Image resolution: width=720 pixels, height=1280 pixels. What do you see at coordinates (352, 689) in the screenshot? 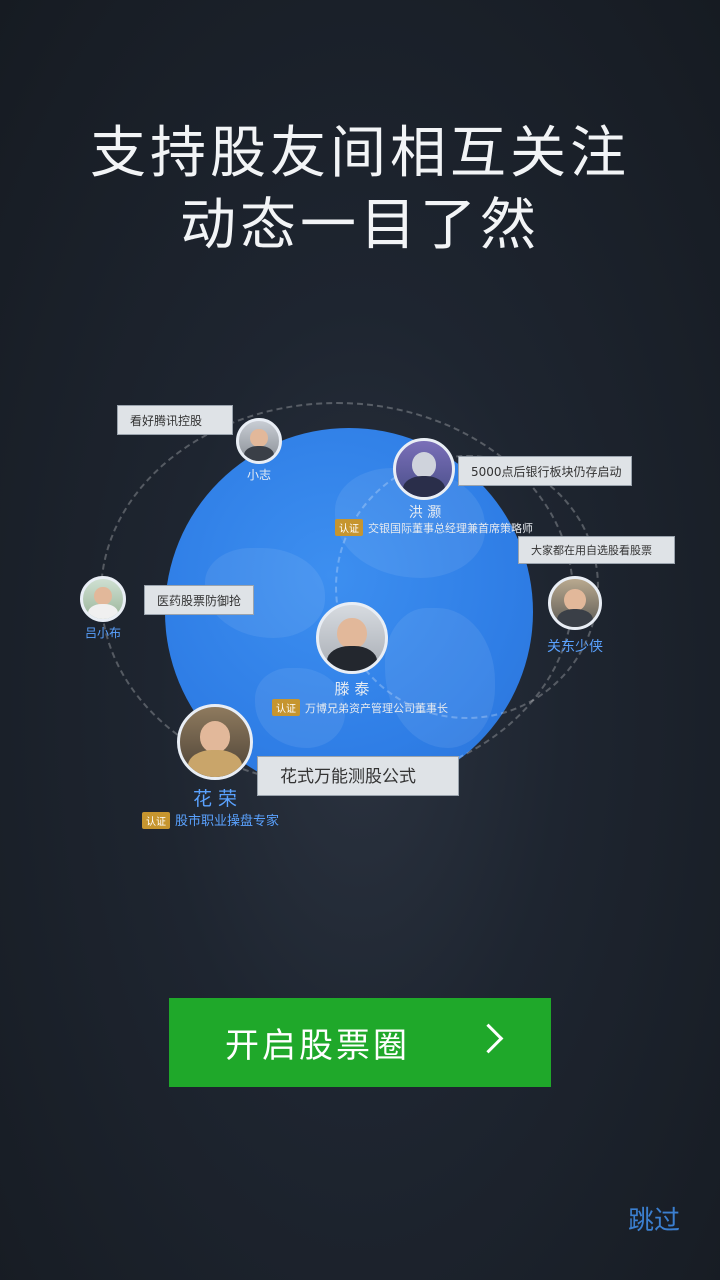
I see `name-tengtai: 滕 泰` at bounding box center [352, 689].